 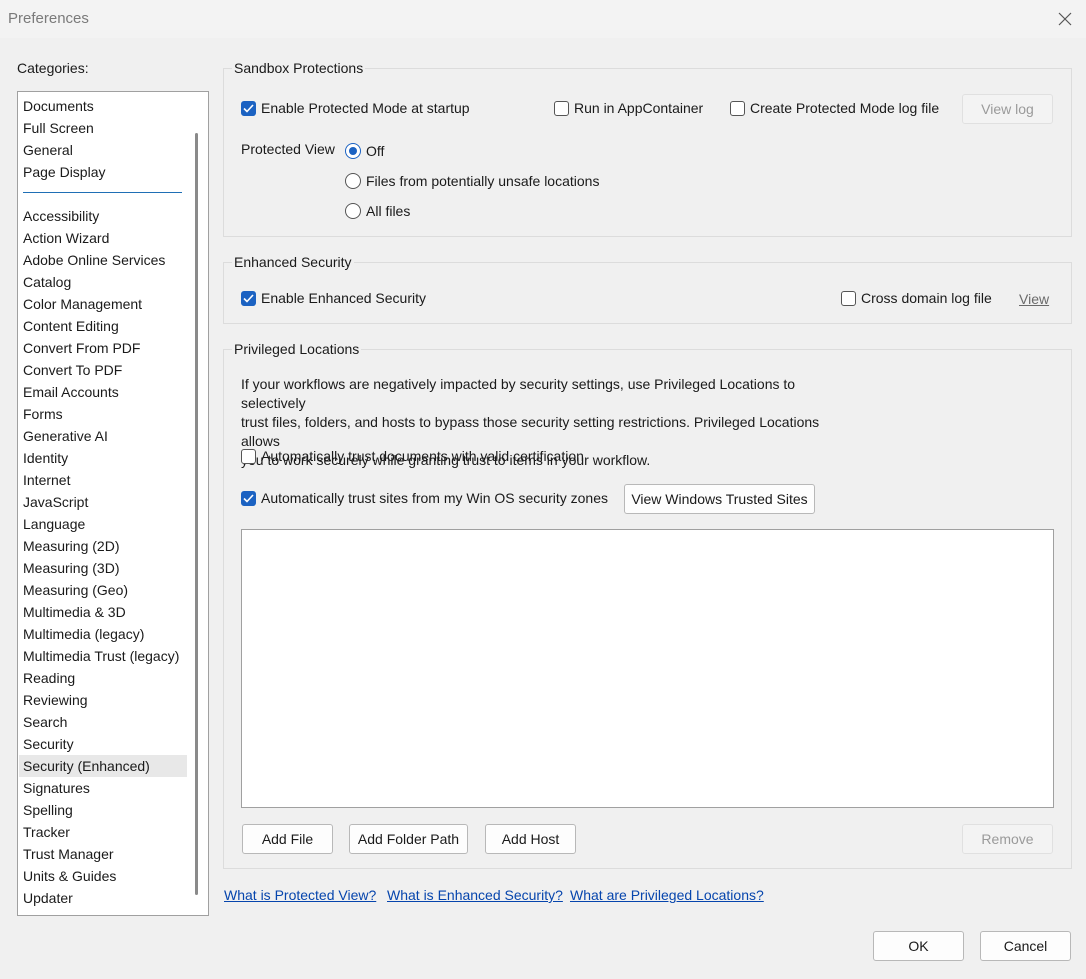 What do you see at coordinates (103, 414) in the screenshot?
I see `category-forms: Forms` at bounding box center [103, 414].